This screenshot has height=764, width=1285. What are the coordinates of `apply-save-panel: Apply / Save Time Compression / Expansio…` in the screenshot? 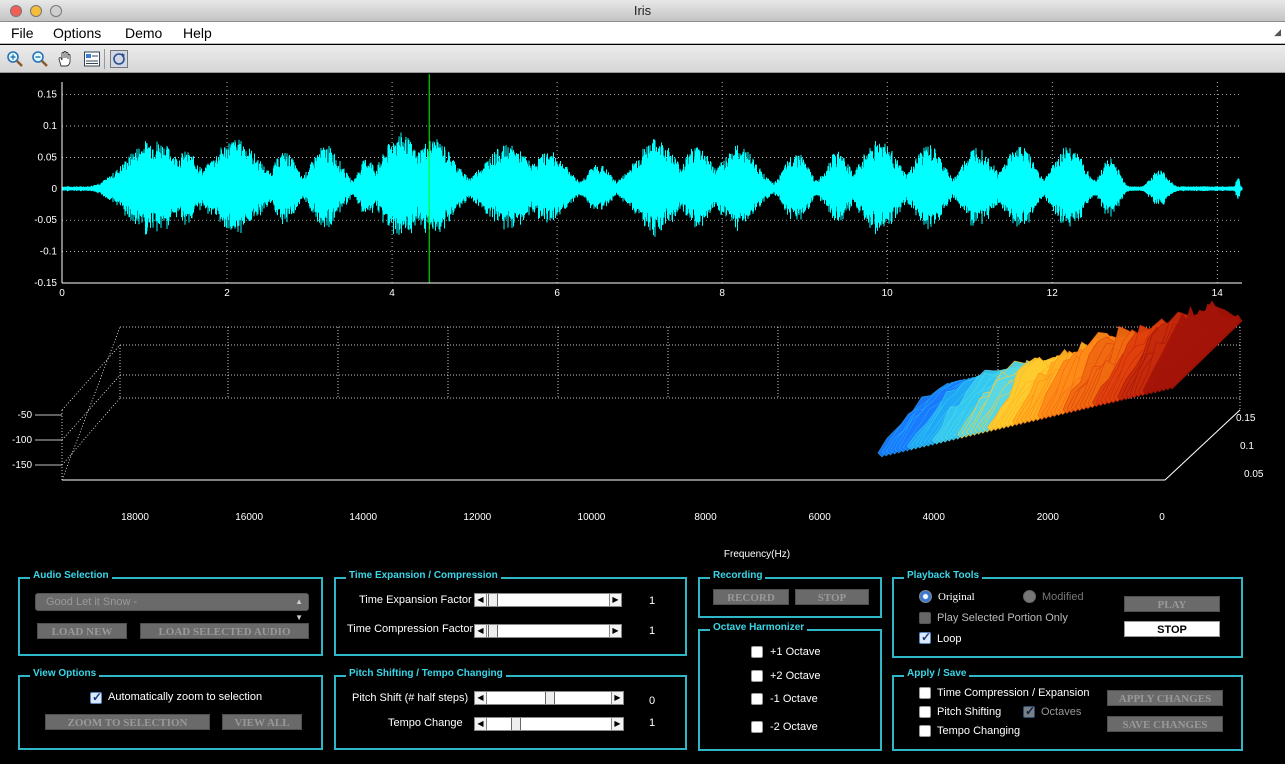 It's located at (1067, 709).